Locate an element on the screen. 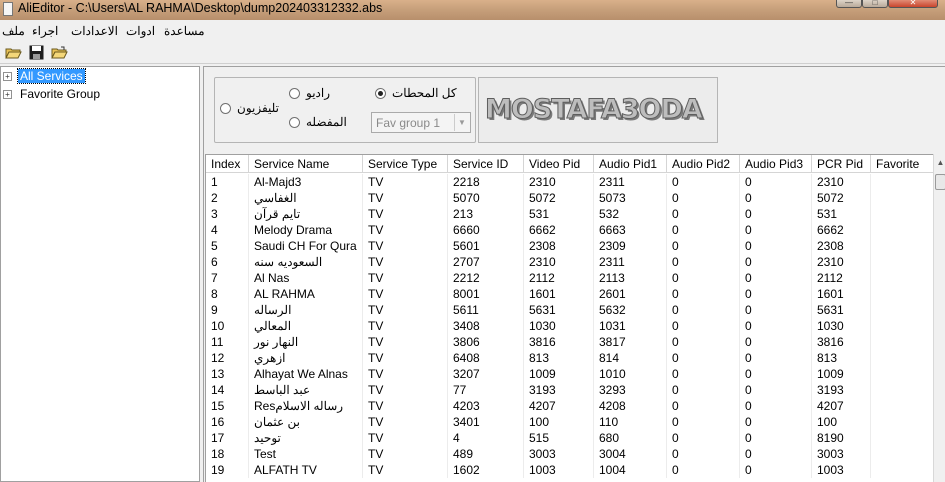  table-row: 5 Saudi CH For Qura TV 5601 2308 2309 0 0 2308 is located at coordinates (570, 246).